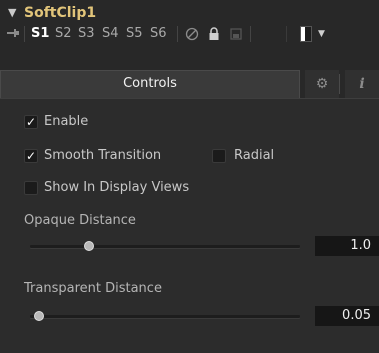  What do you see at coordinates (236, 34) in the screenshot?
I see `cache-icon` at bounding box center [236, 34].